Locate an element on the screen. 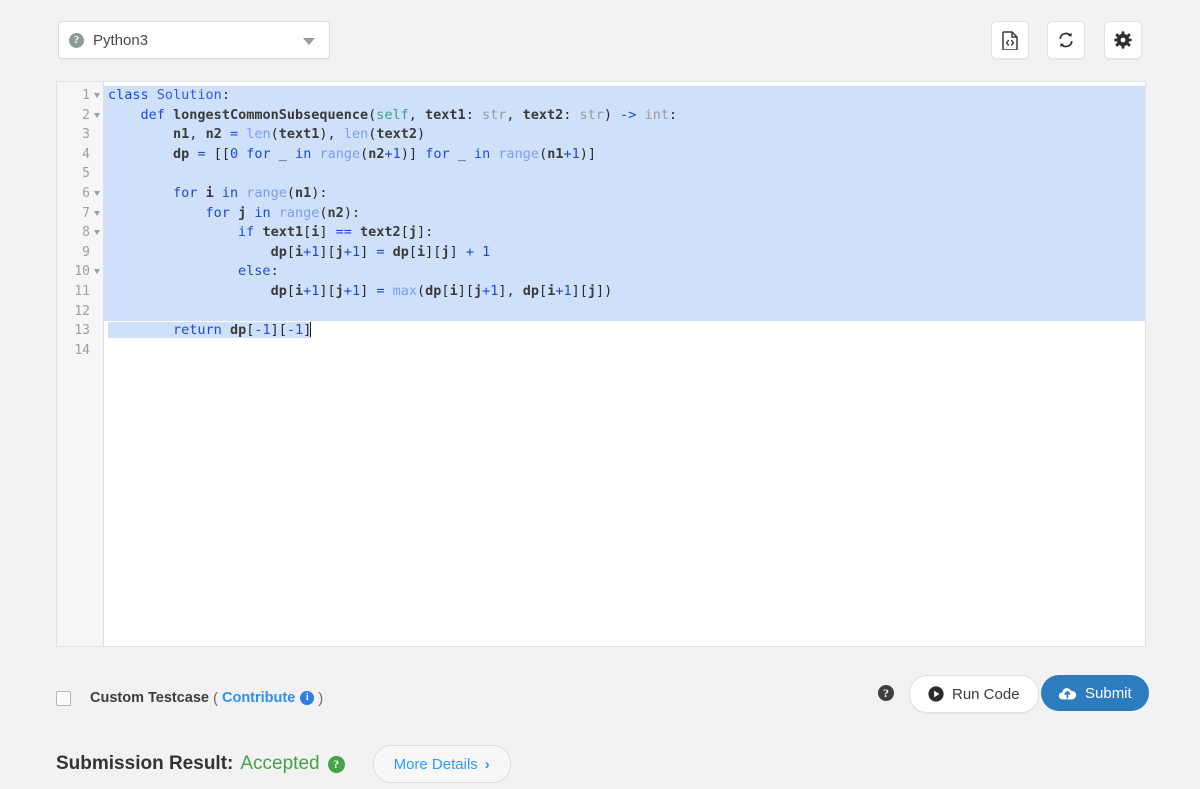 This screenshot has height=789, width=1200. code-line: for i in range(n1): is located at coordinates (624, 193).